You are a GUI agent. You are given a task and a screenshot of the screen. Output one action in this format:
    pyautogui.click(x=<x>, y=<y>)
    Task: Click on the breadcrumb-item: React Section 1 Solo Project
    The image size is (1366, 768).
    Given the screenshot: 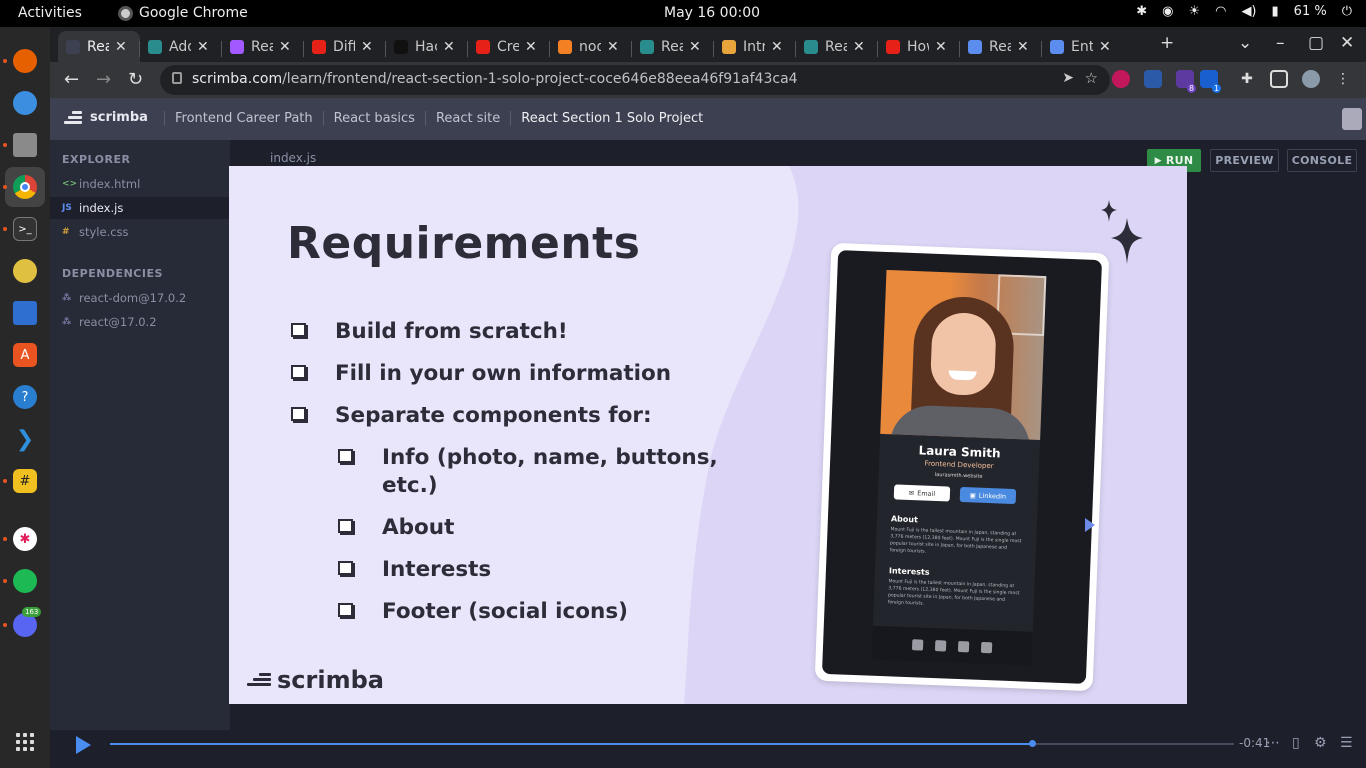 What is the action you would take?
    pyautogui.click(x=611, y=118)
    